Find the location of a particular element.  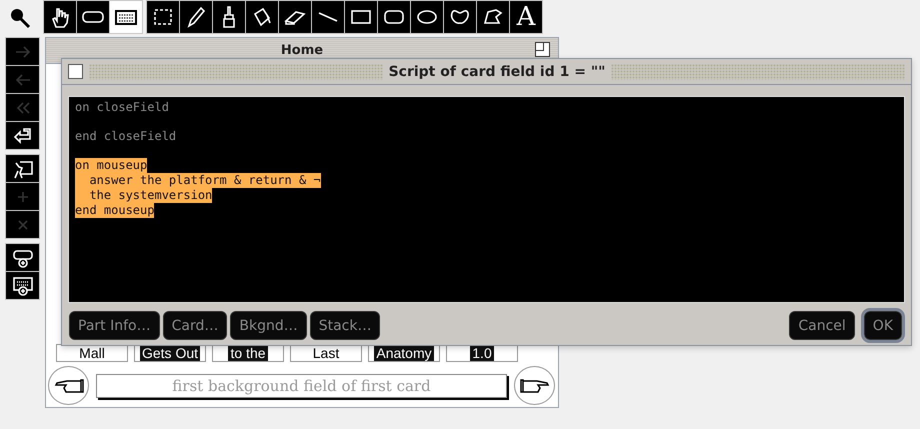

window-title: Script of card field id 1 = "" is located at coordinates (497, 72).